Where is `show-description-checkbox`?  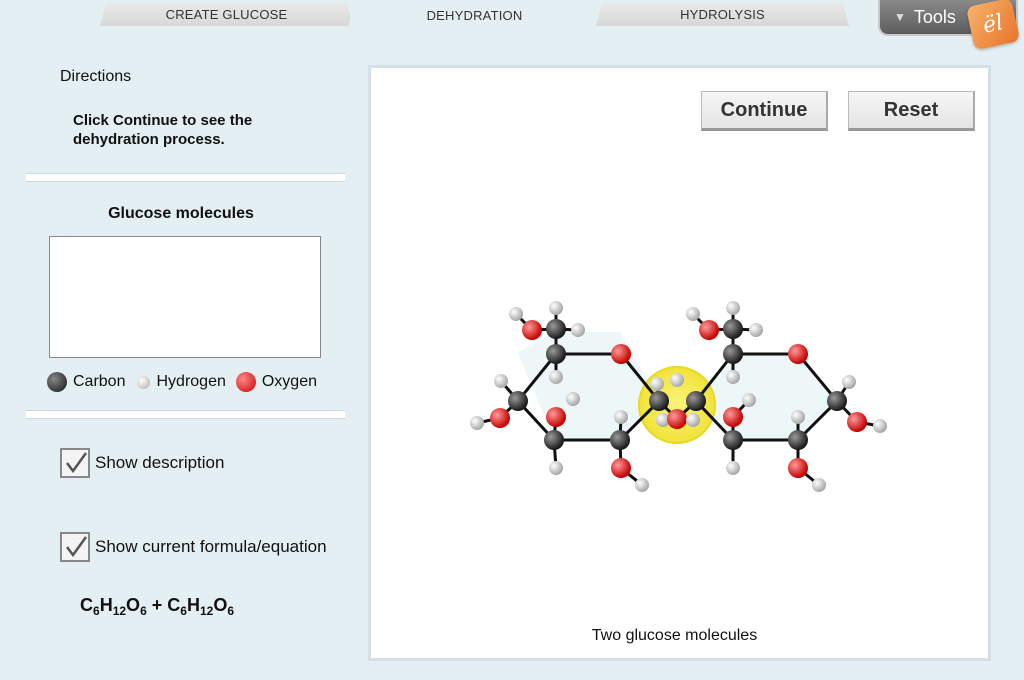
show-description-checkbox is located at coordinates (75, 463).